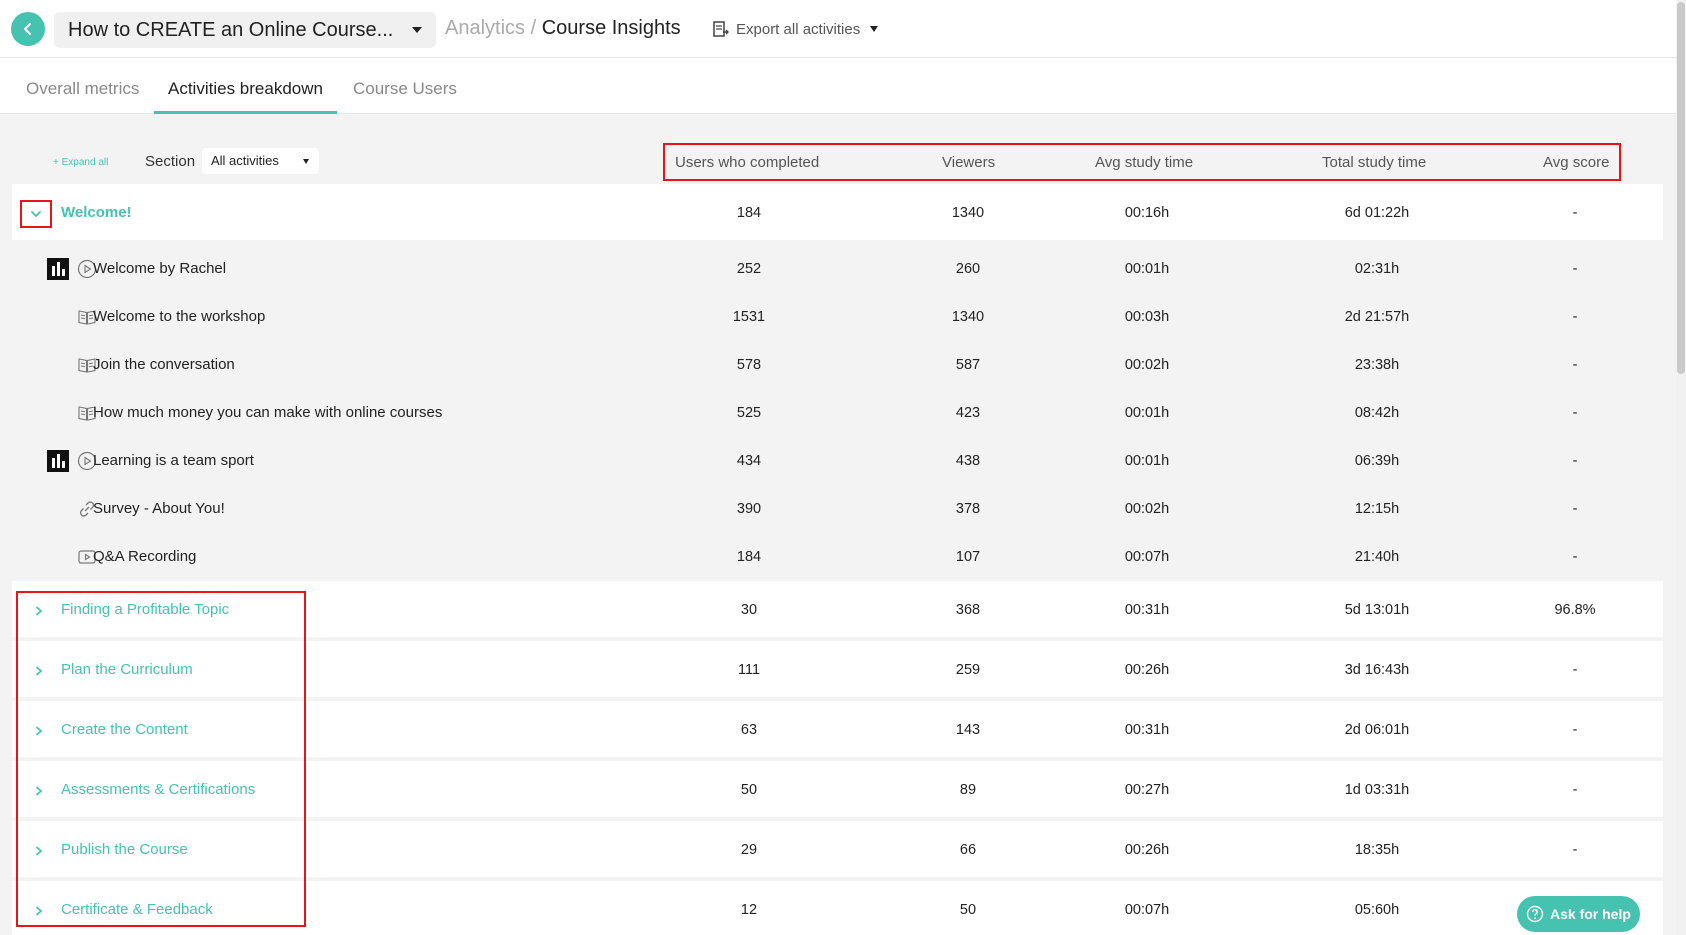 The image size is (1686, 935). I want to click on cell-viewers: 89, so click(968, 790).